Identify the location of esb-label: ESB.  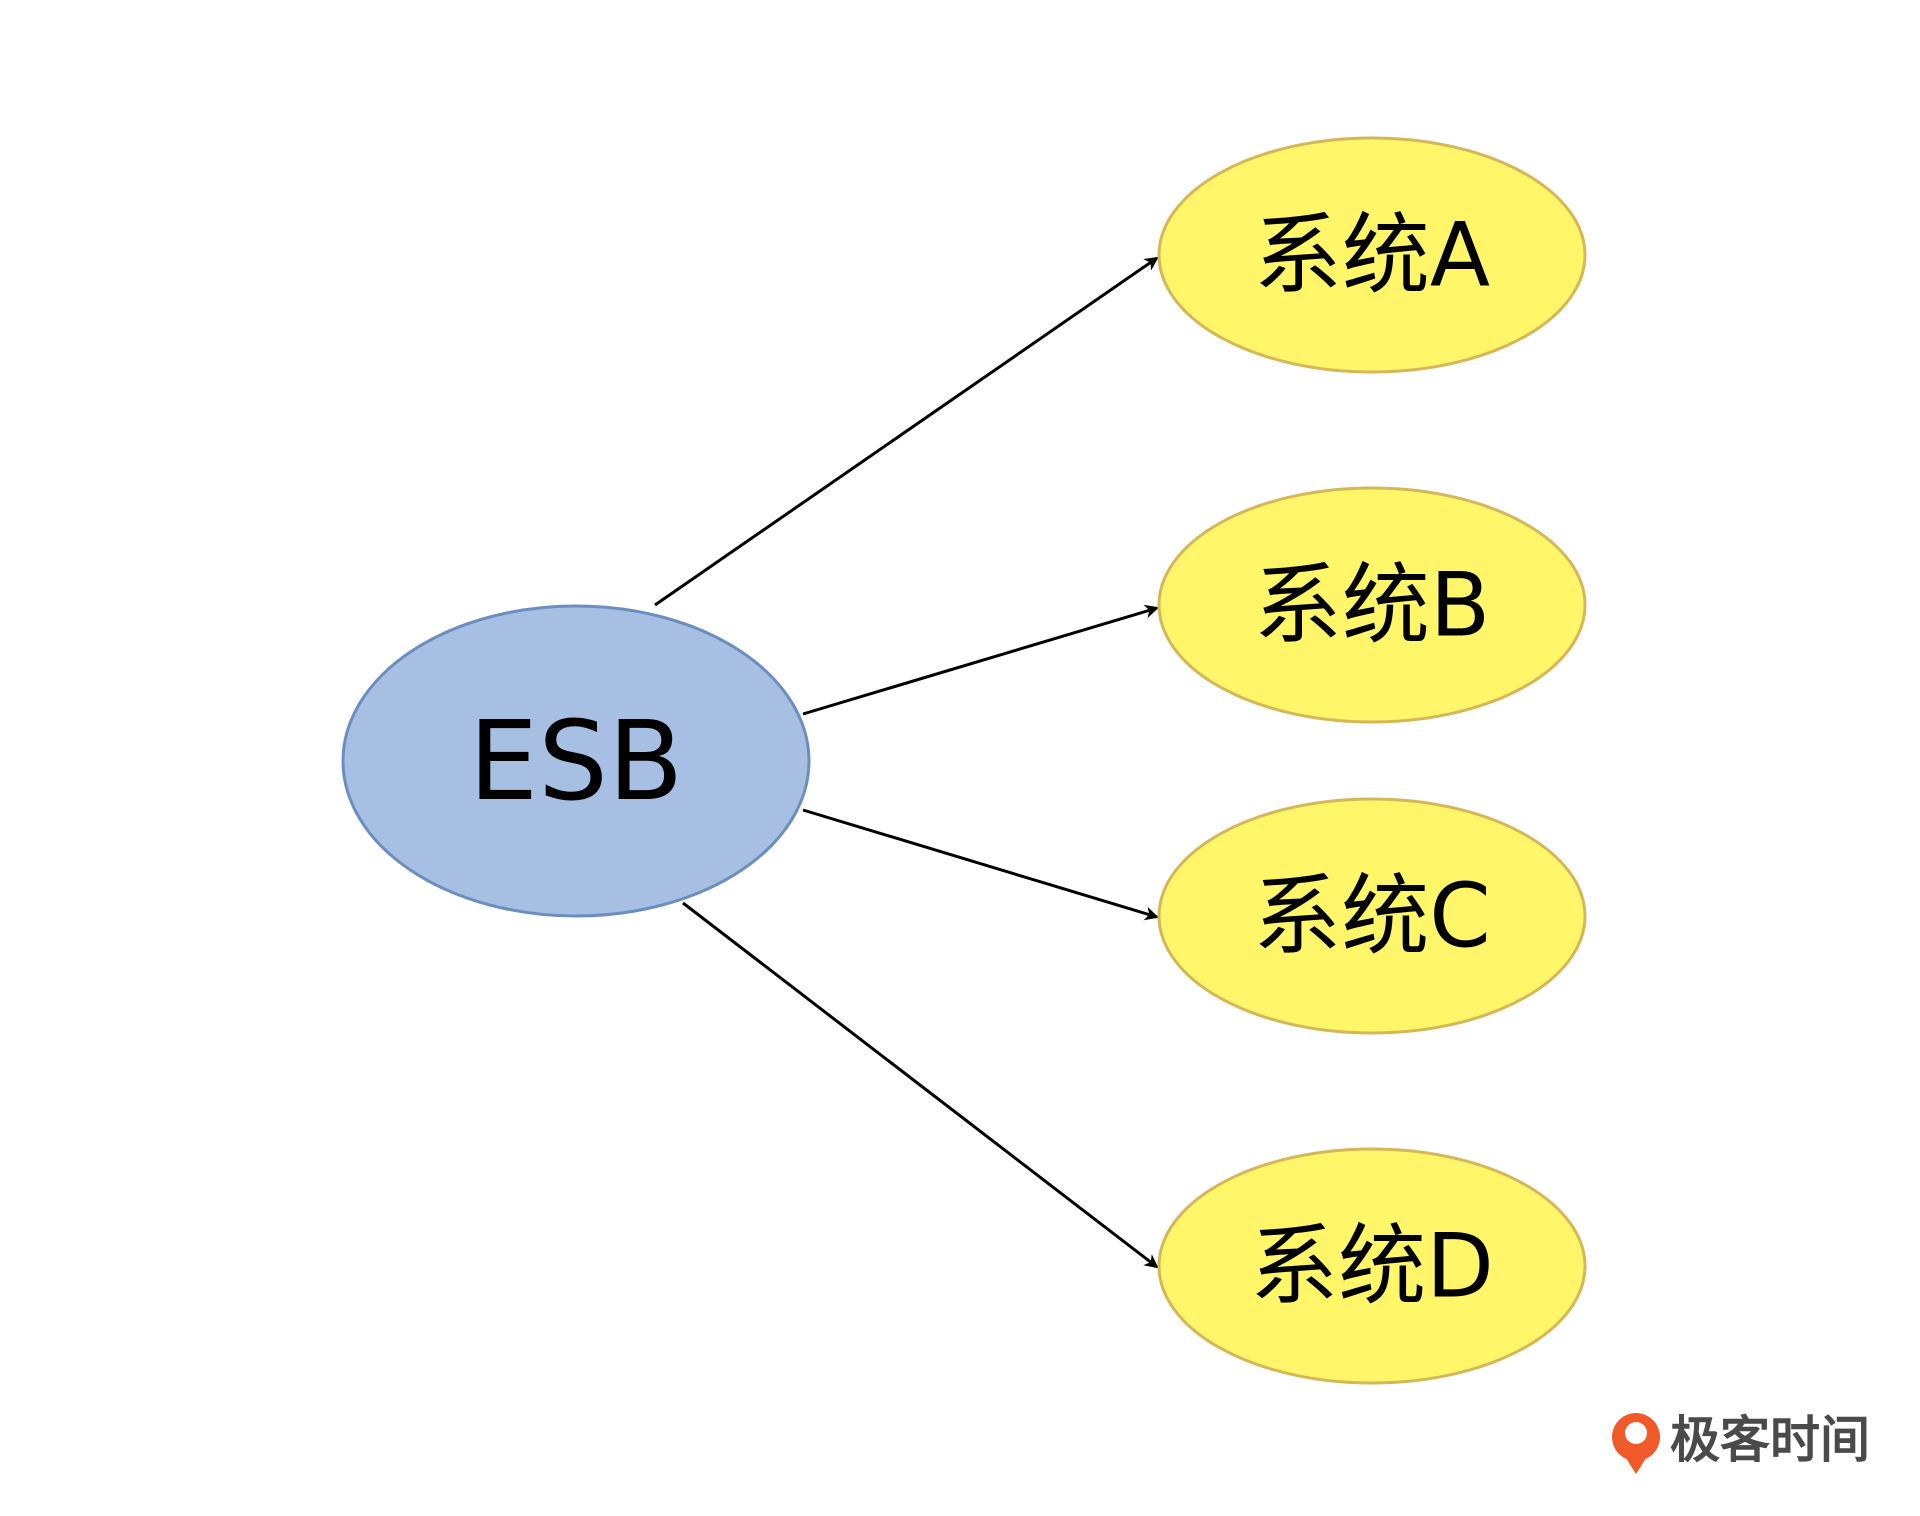
(576, 761).